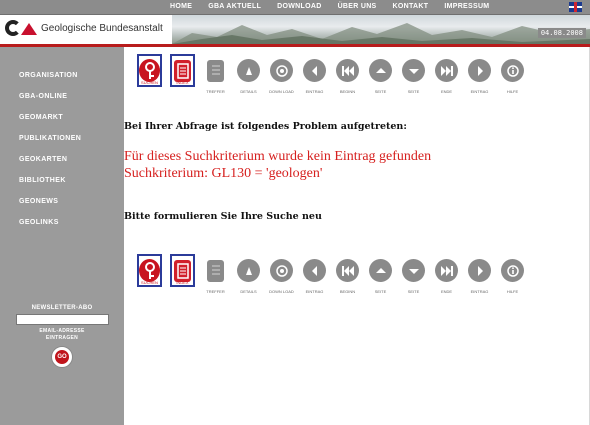  Describe the element at coordinates (281, 291) in the screenshot. I see `toolbar-bottom-button-label: DOWN LOAD` at that location.